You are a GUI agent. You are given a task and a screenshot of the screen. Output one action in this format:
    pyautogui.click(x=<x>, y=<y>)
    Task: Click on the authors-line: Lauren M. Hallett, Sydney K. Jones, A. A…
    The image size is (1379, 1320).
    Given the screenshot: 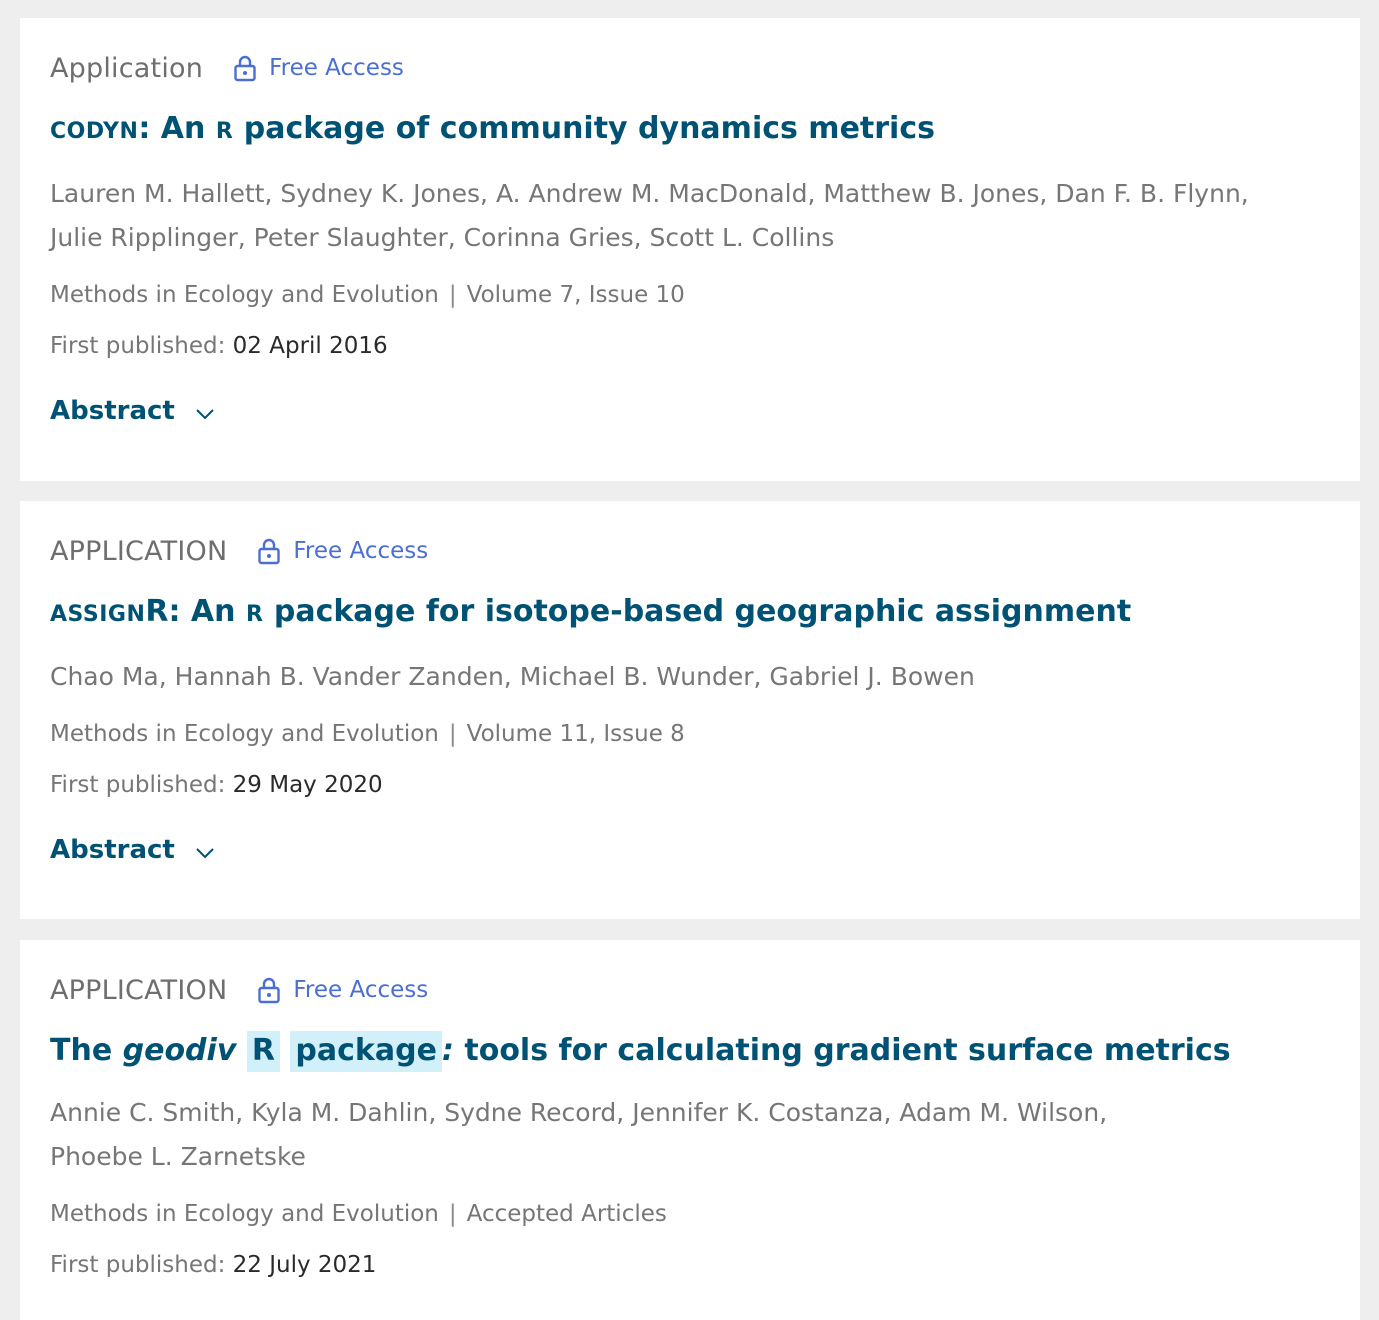 What is the action you would take?
    pyautogui.click(x=649, y=193)
    